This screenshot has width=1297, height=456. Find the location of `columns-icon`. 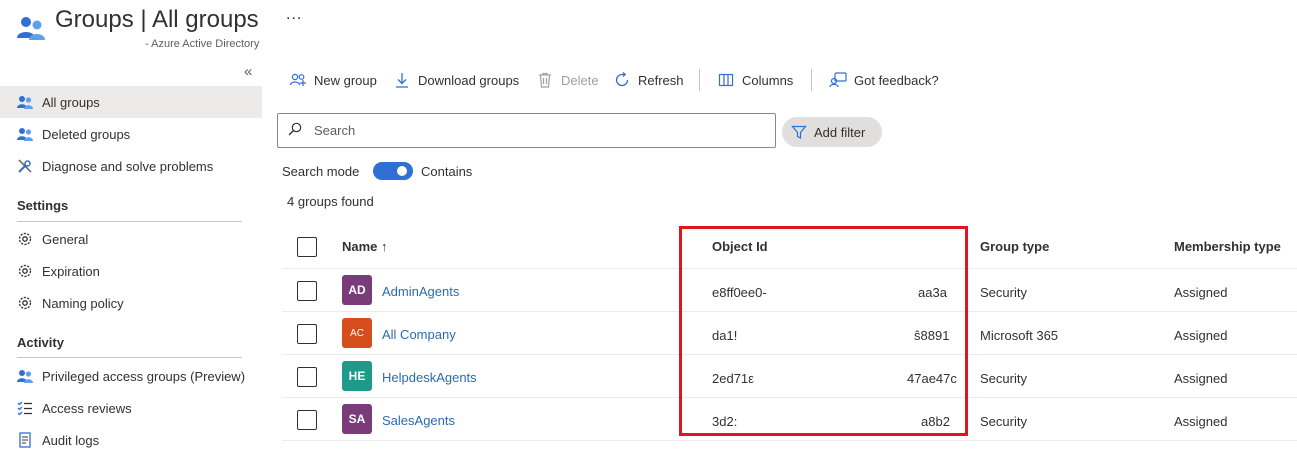

columns-icon is located at coordinates (726, 80).